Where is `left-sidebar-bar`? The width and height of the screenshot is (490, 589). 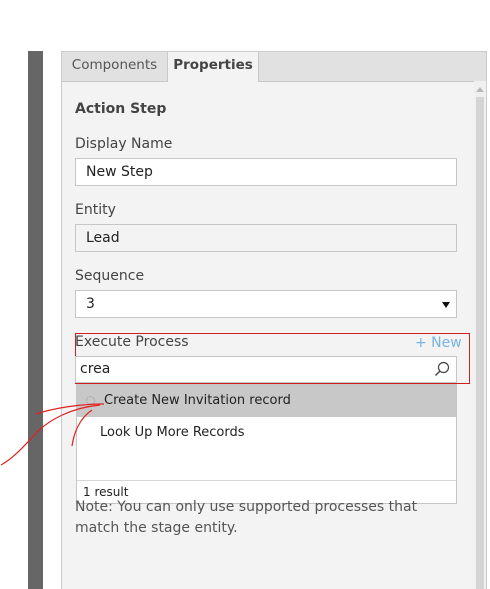 left-sidebar-bar is located at coordinates (35, 320).